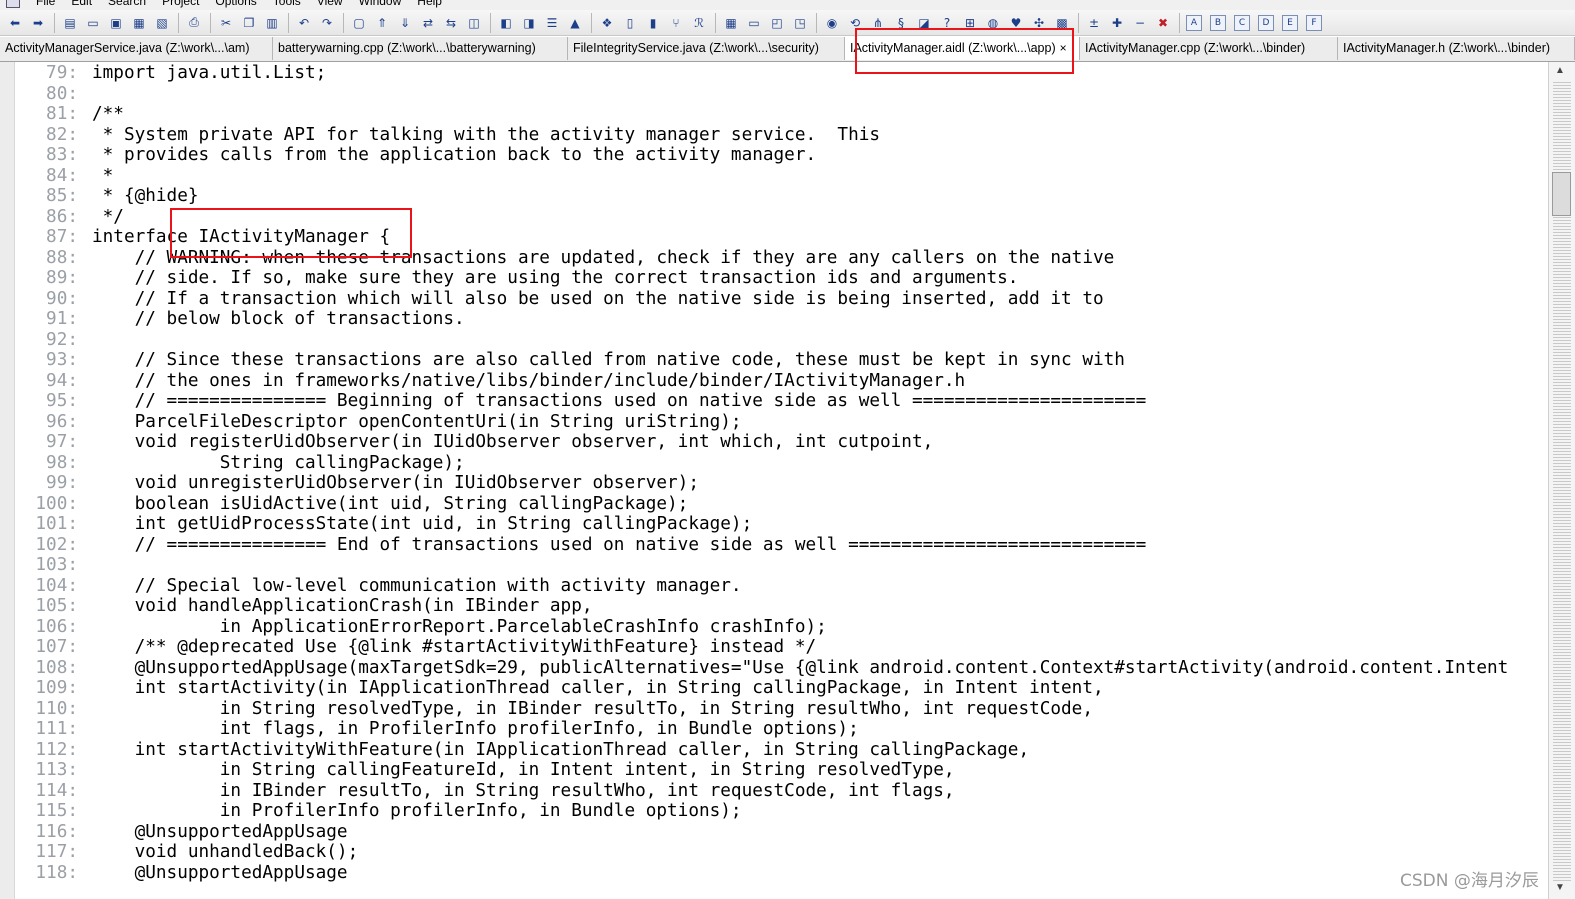 The height and width of the screenshot is (899, 1575). Describe the element at coordinates (901, 23) in the screenshot. I see `script-icon: §` at that location.